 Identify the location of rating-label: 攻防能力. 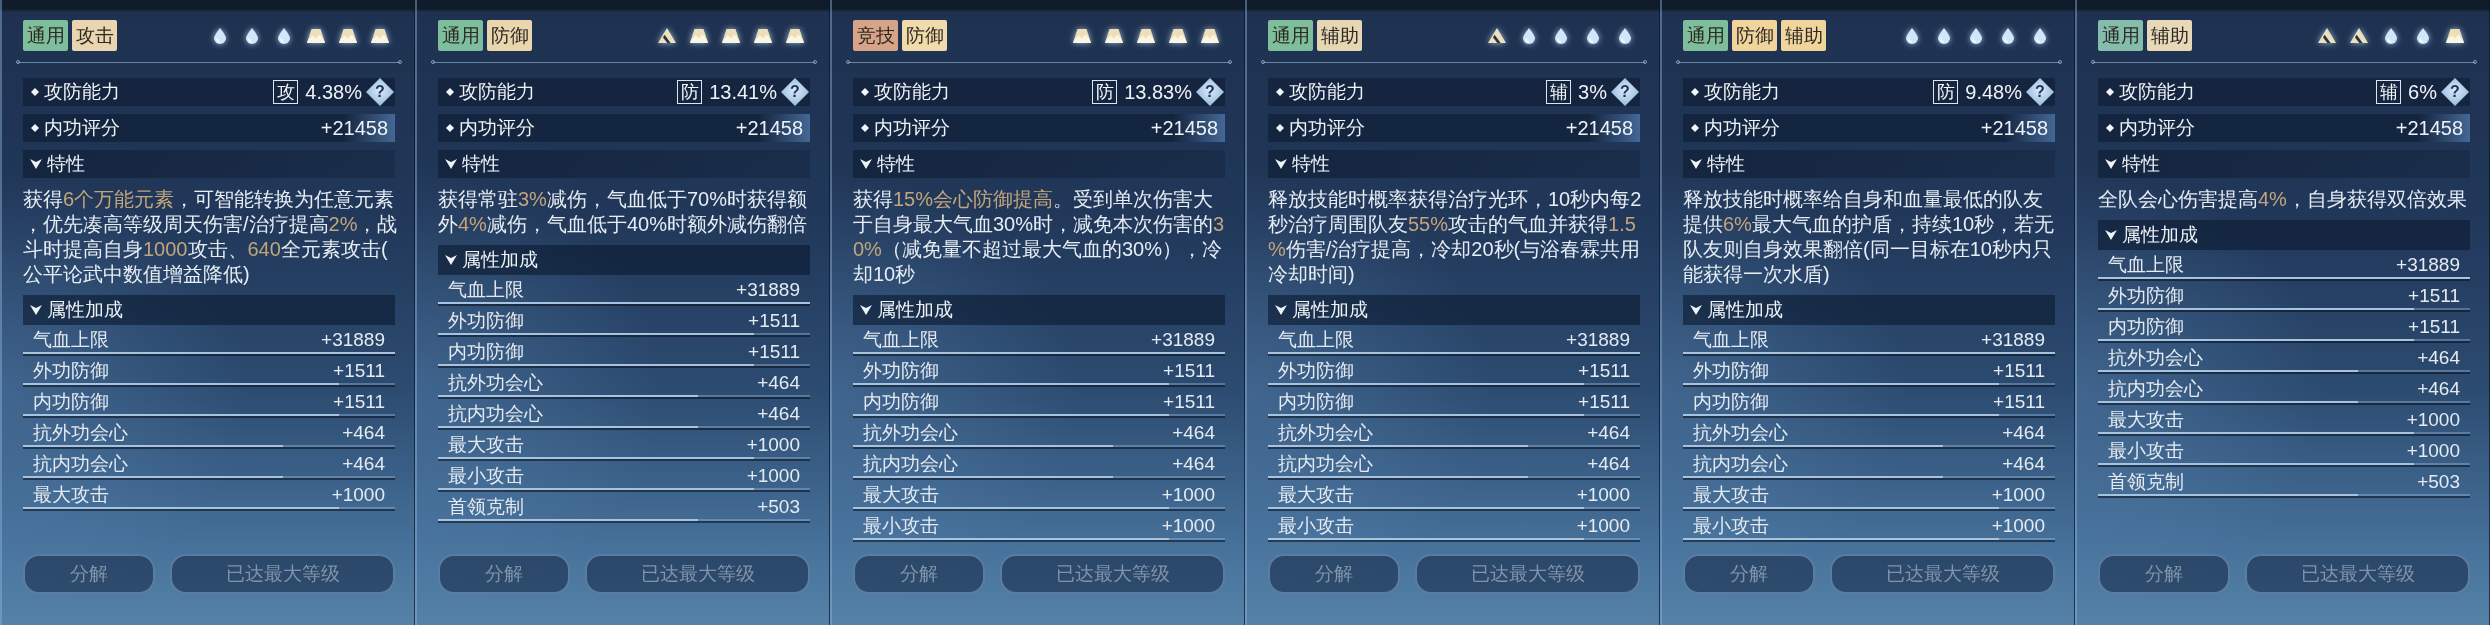
(2157, 92).